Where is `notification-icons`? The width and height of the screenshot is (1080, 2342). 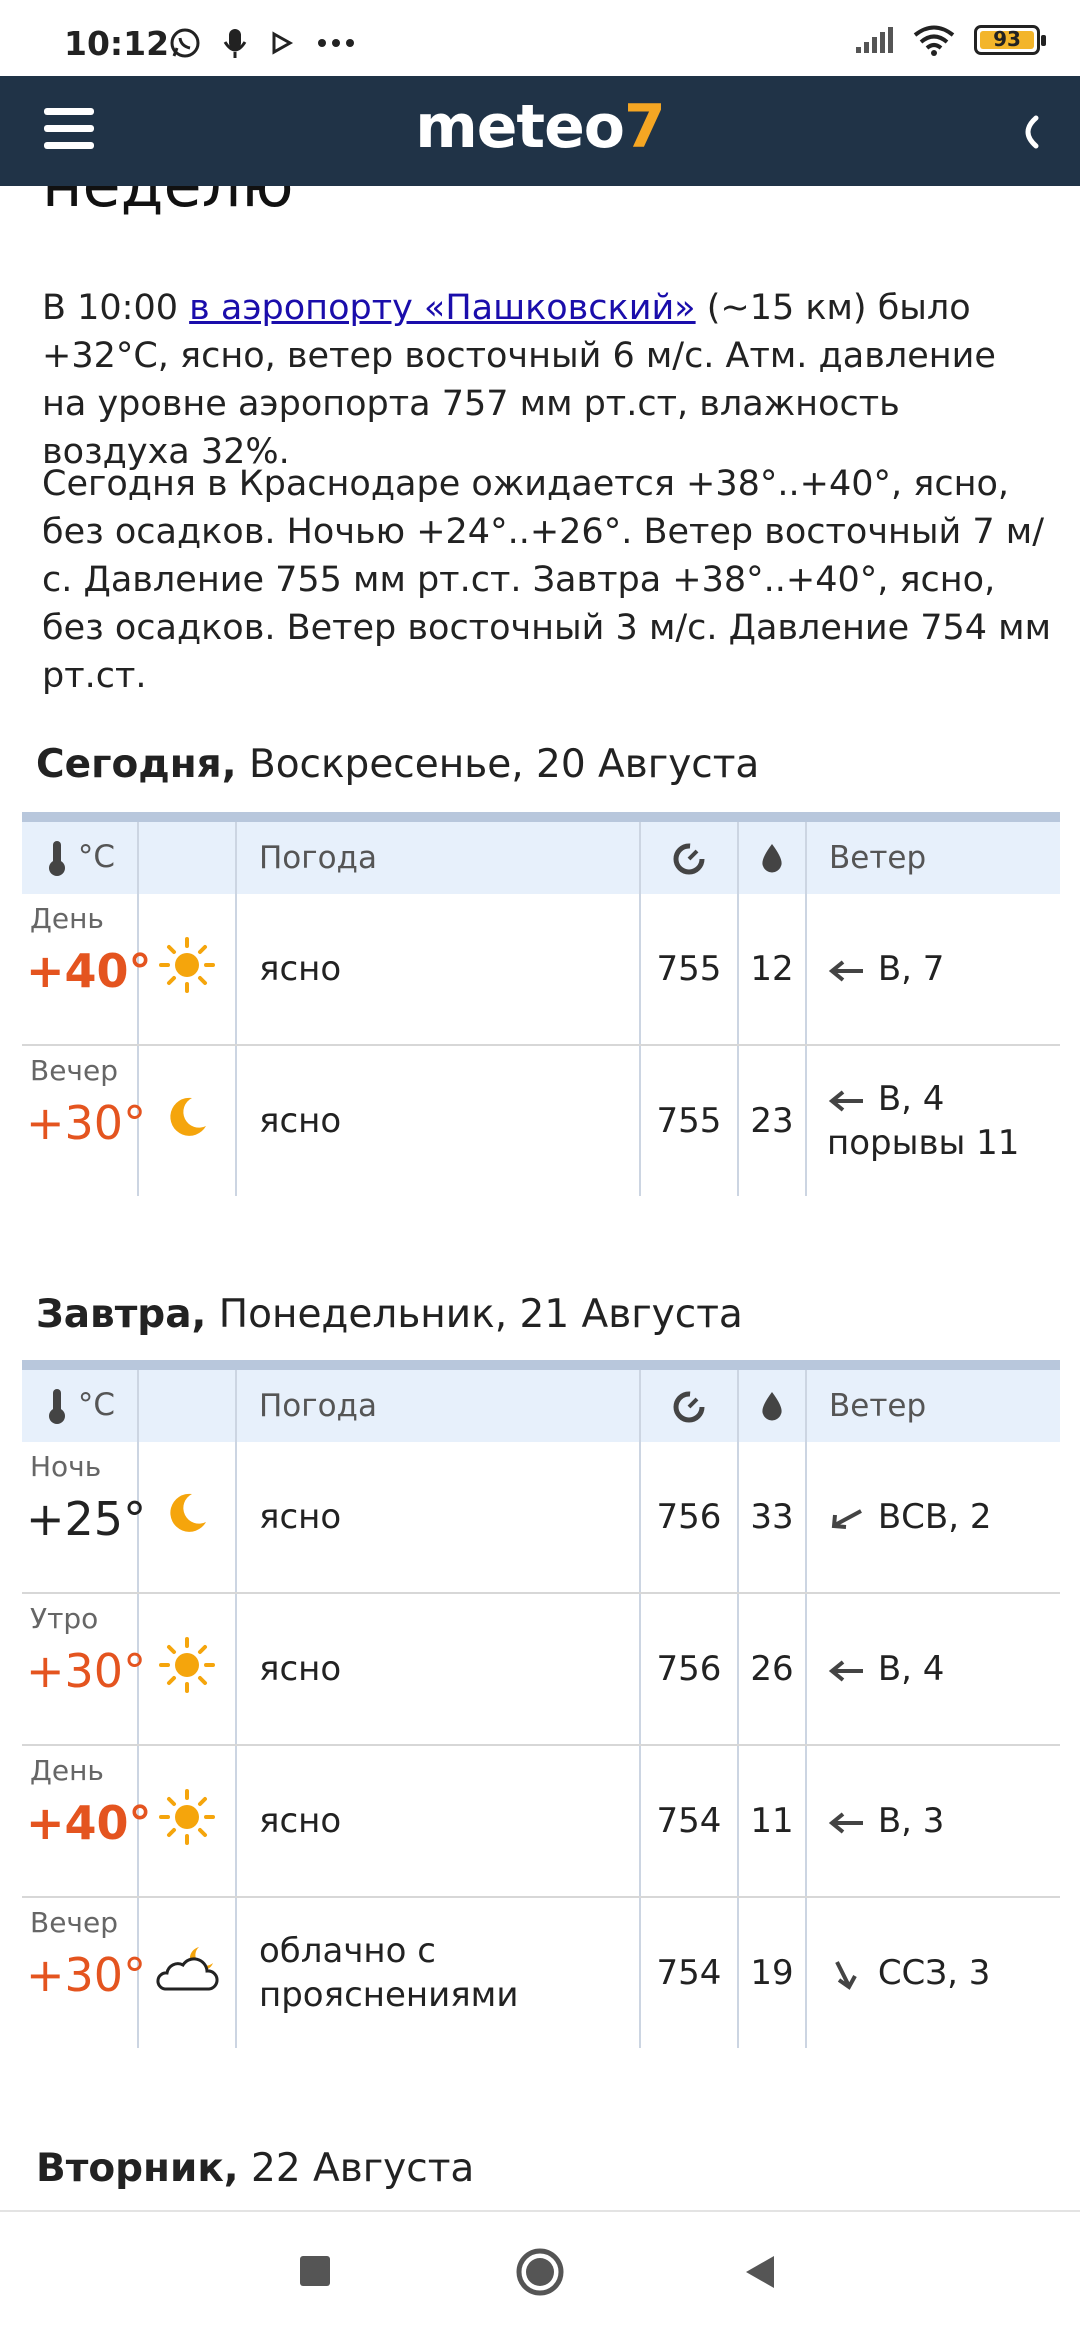
notification-icons is located at coordinates (262, 43).